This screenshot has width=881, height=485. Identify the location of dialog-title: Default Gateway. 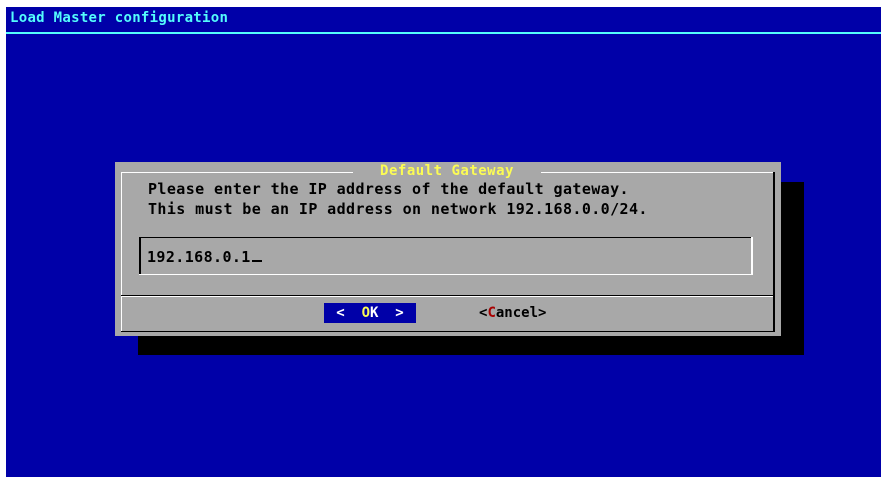
(447, 171).